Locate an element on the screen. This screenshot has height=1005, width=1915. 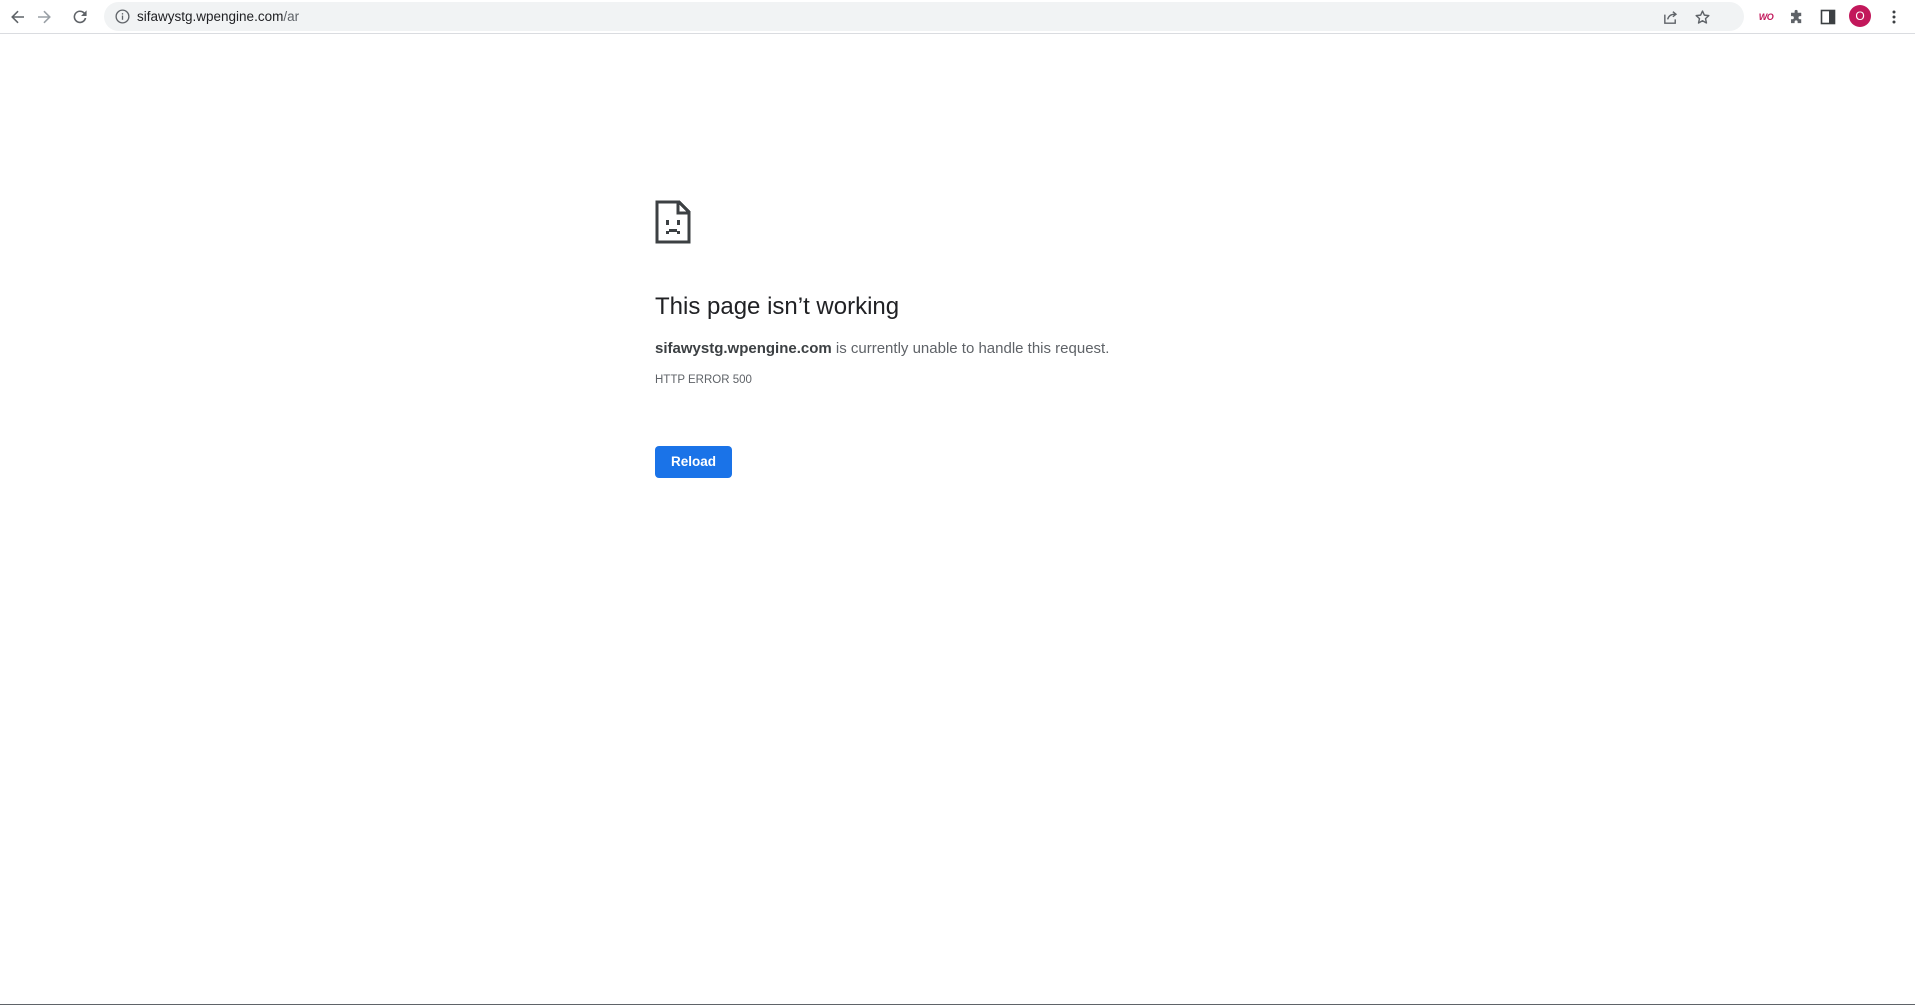
forward-button is located at coordinates (44, 17).